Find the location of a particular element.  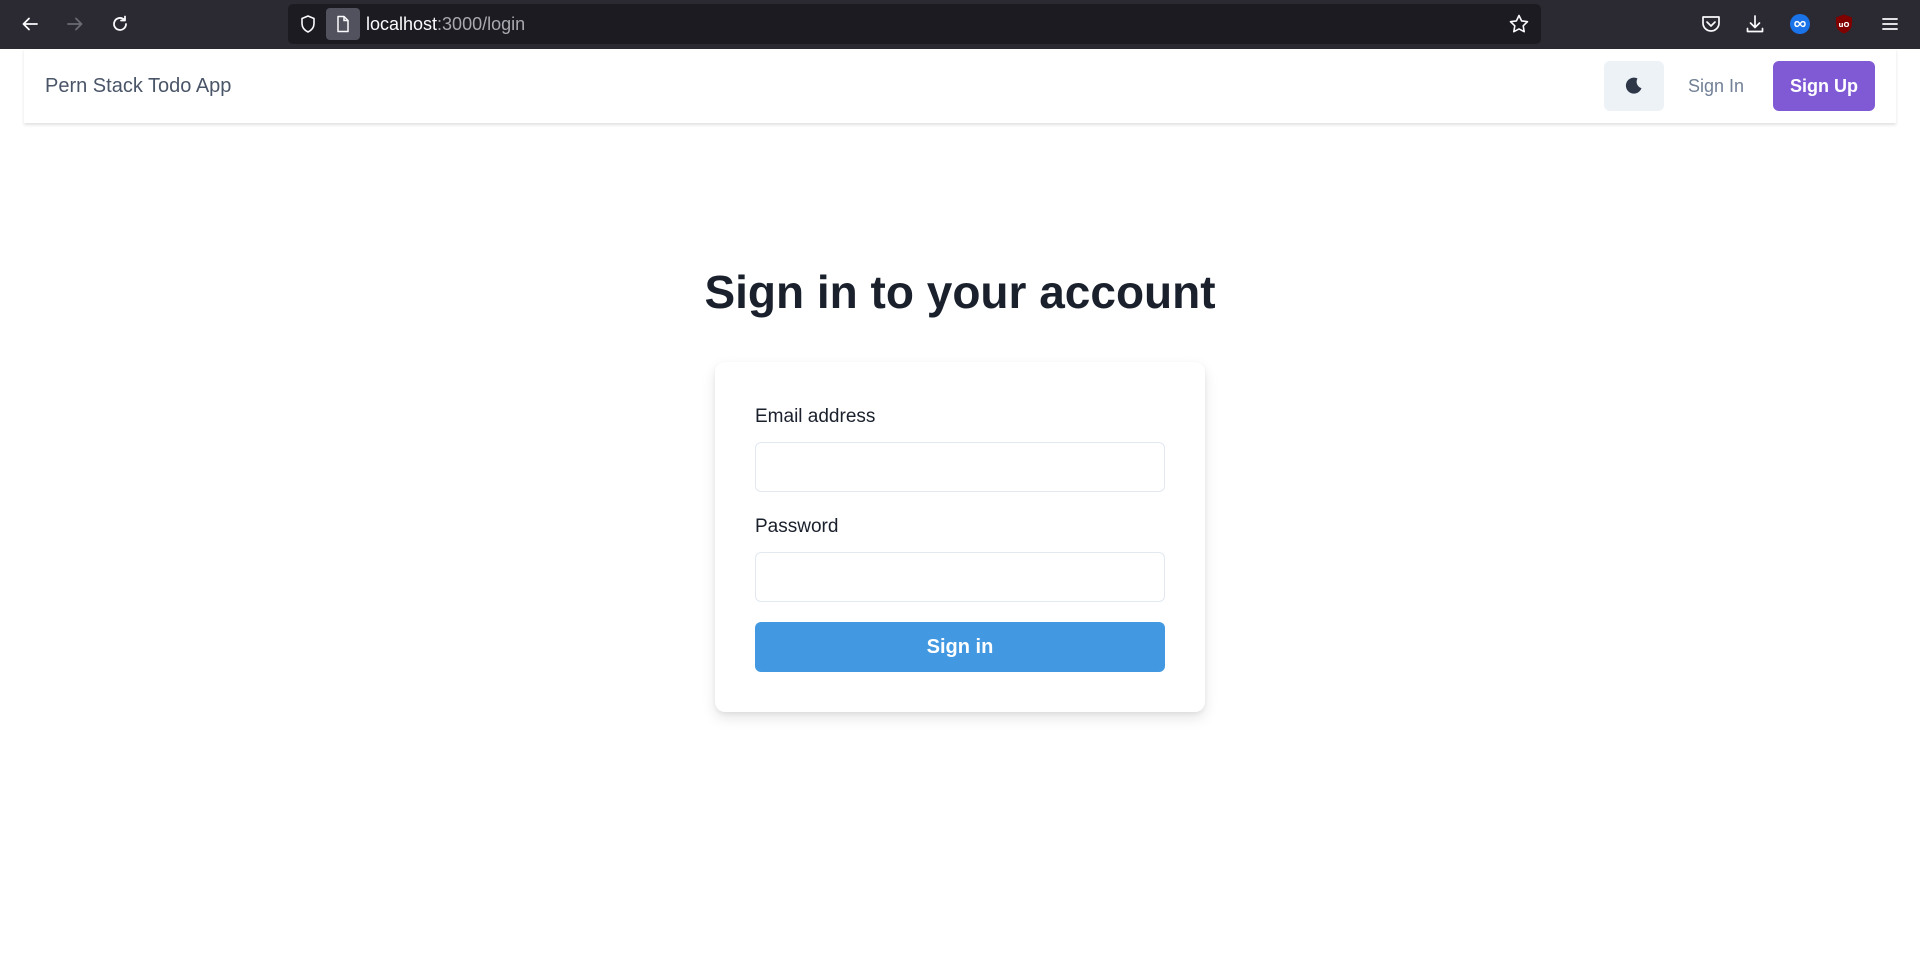

hamburger-menu-icon is located at coordinates (1890, 24).